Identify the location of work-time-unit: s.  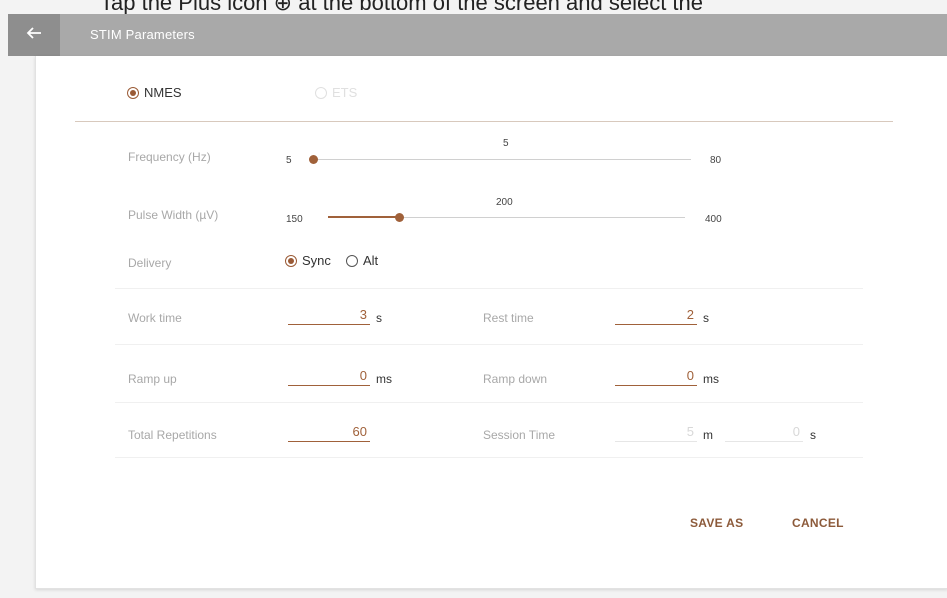
(379, 318).